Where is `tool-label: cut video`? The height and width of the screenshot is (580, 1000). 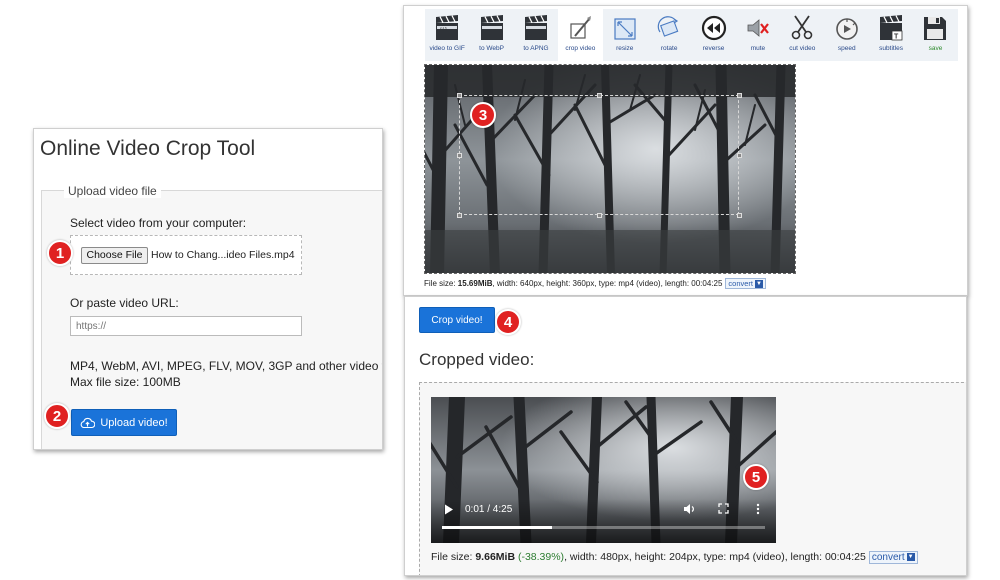
tool-label: cut video is located at coordinates (802, 48).